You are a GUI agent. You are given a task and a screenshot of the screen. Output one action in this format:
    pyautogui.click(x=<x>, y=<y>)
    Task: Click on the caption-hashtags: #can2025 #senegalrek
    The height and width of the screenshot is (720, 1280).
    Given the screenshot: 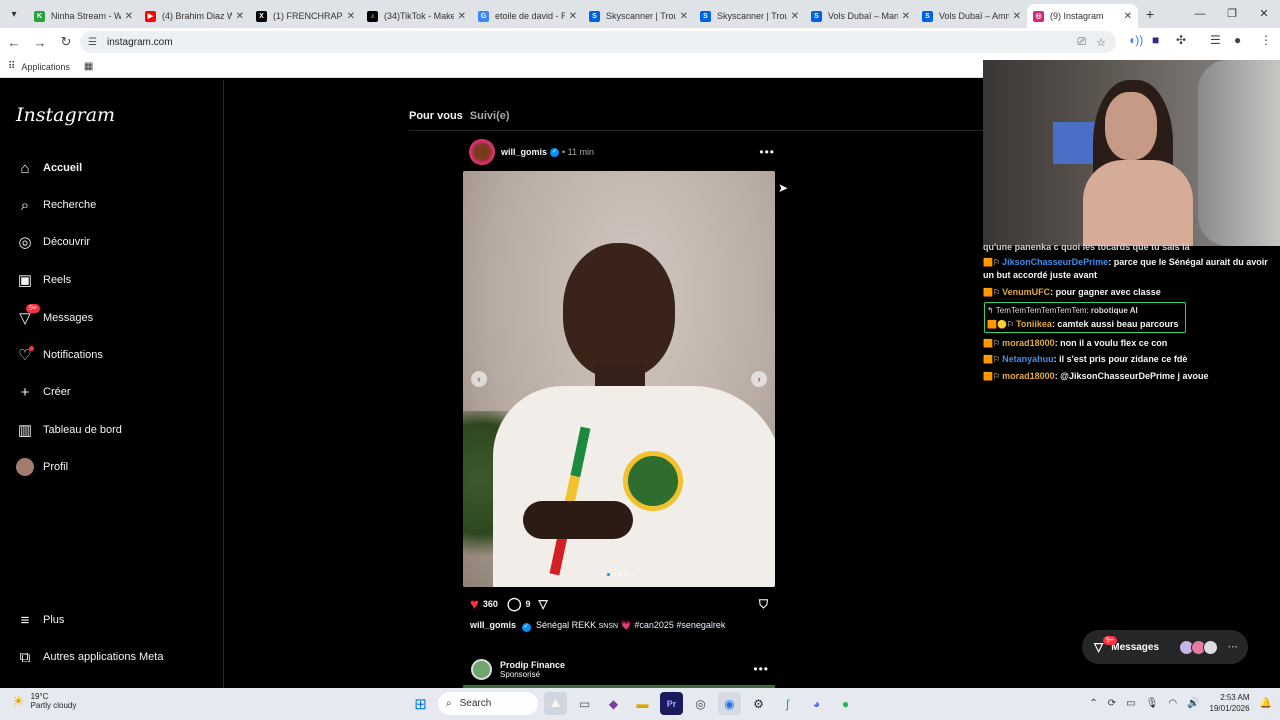 What is the action you would take?
    pyautogui.click(x=679, y=625)
    